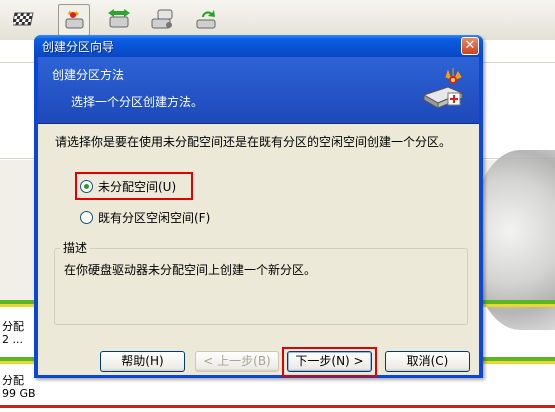 The height and width of the screenshot is (412, 555). Describe the element at coordinates (142, 361) in the screenshot. I see `help-button: 帮助(H)` at that location.